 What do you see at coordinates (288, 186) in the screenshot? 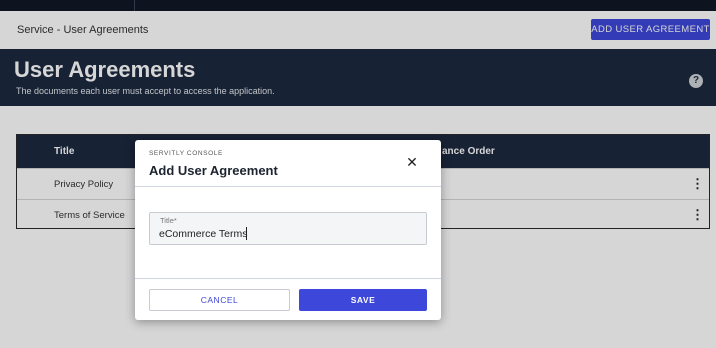
I see `dialog-header-divider` at bounding box center [288, 186].